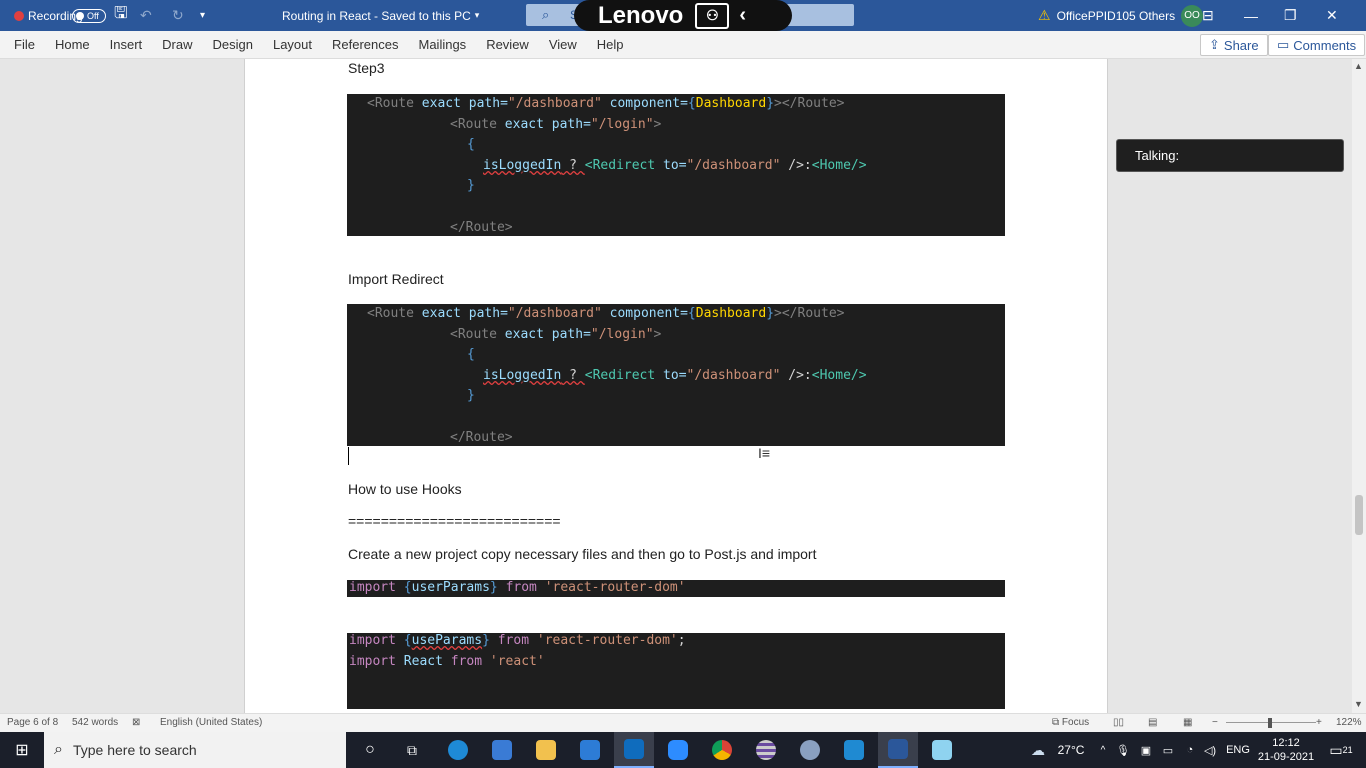 Image resolution: width=1366 pixels, height=768 pixels. Describe the element at coordinates (1283, 44) in the screenshot. I see `comment-icon: ▭` at that location.